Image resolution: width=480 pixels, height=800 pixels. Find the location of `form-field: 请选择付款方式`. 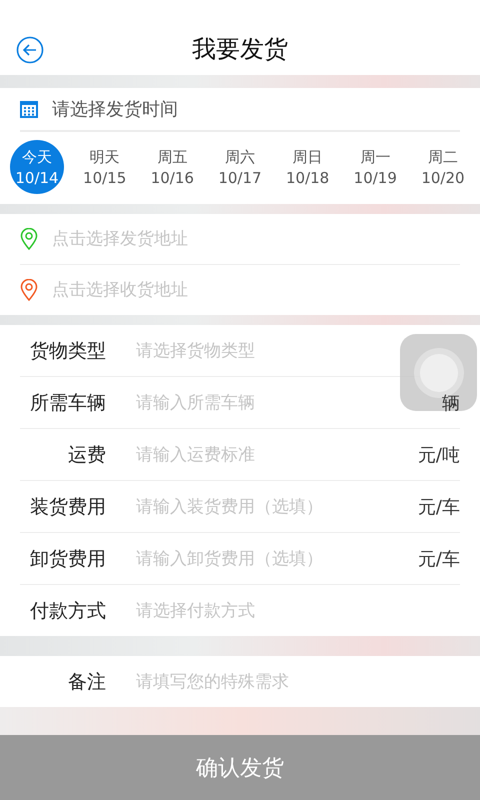

form-field: 请选择付款方式 is located at coordinates (256, 610).